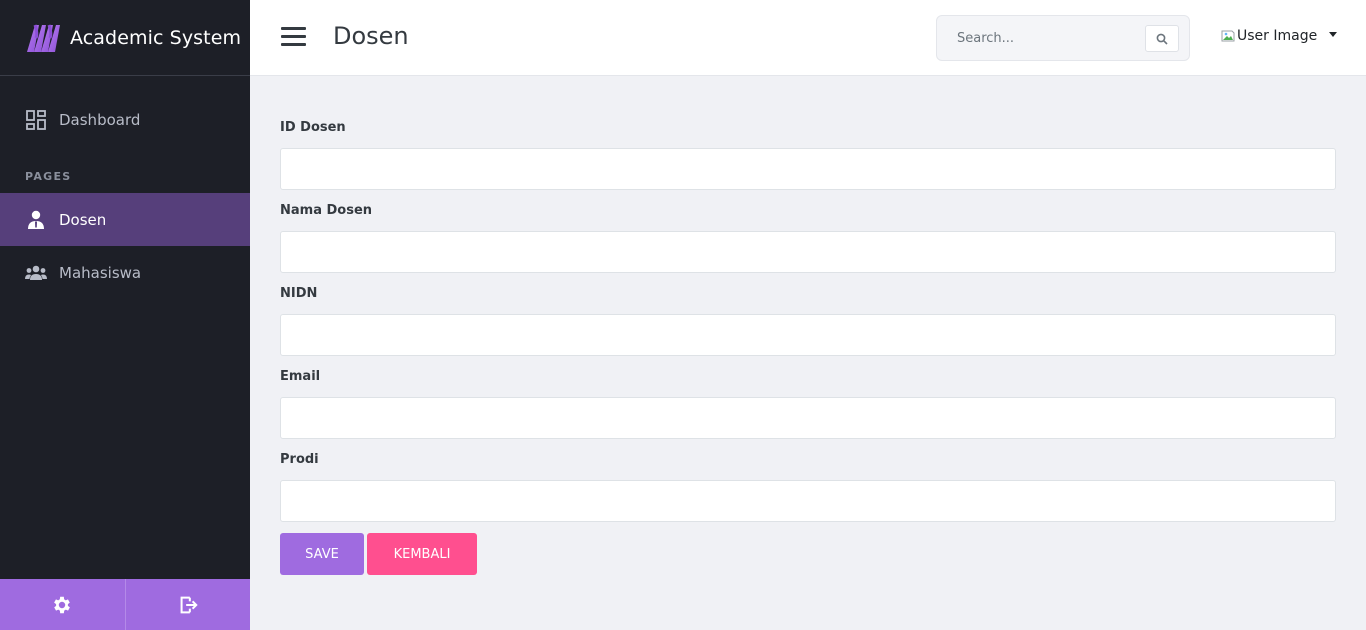 The height and width of the screenshot is (630, 1366). Describe the element at coordinates (808, 38) in the screenshot. I see `topbar: Dosen User Image` at that location.